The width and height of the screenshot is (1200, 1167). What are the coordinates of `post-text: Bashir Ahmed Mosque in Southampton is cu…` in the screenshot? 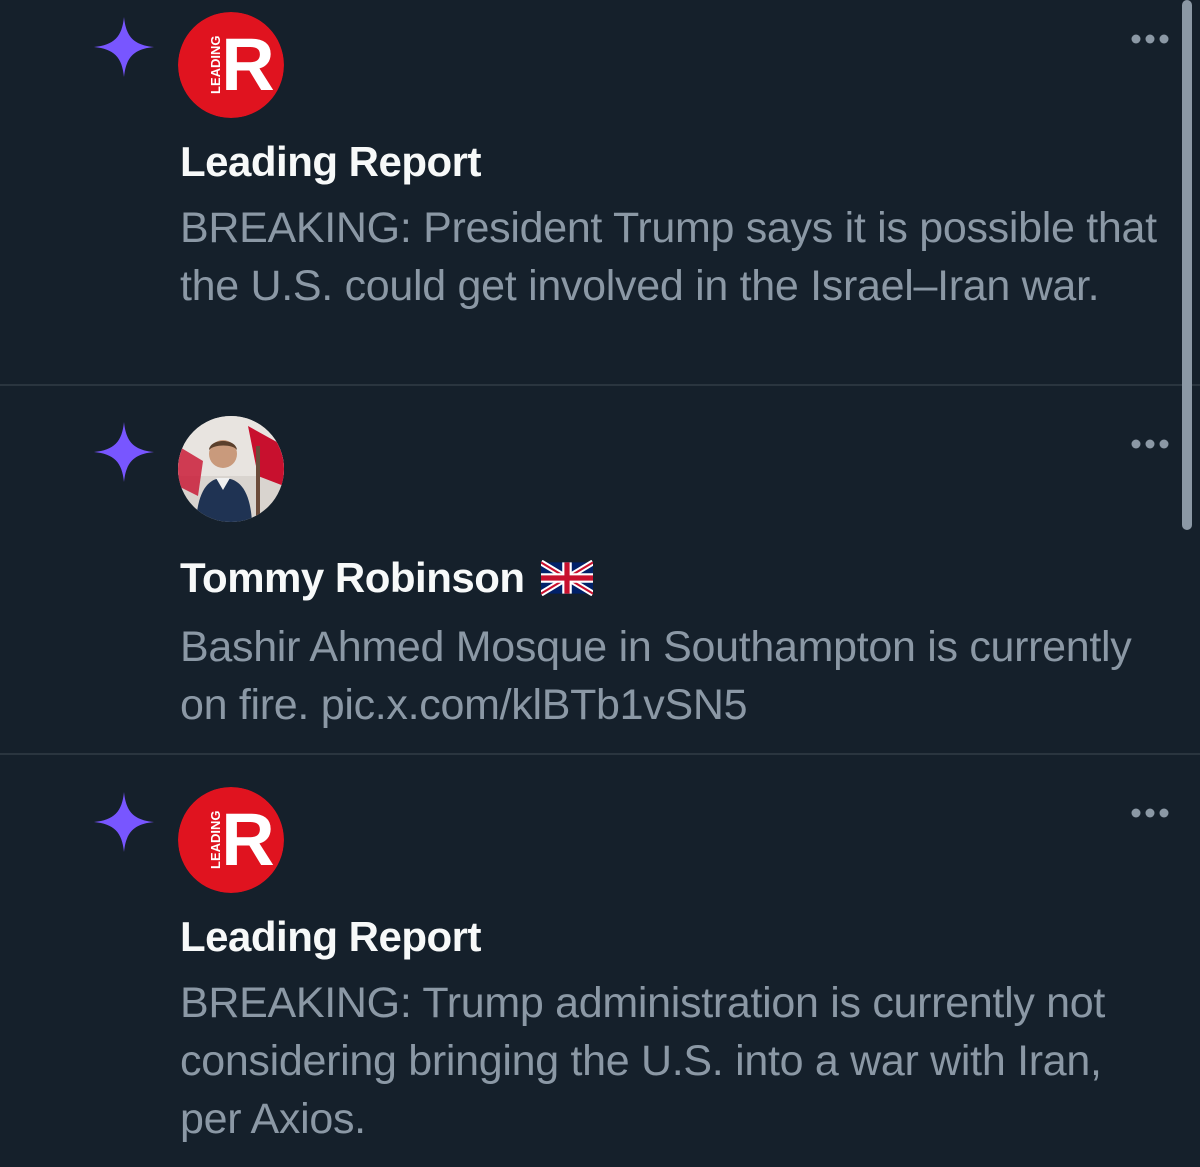 It's located at (675, 676).